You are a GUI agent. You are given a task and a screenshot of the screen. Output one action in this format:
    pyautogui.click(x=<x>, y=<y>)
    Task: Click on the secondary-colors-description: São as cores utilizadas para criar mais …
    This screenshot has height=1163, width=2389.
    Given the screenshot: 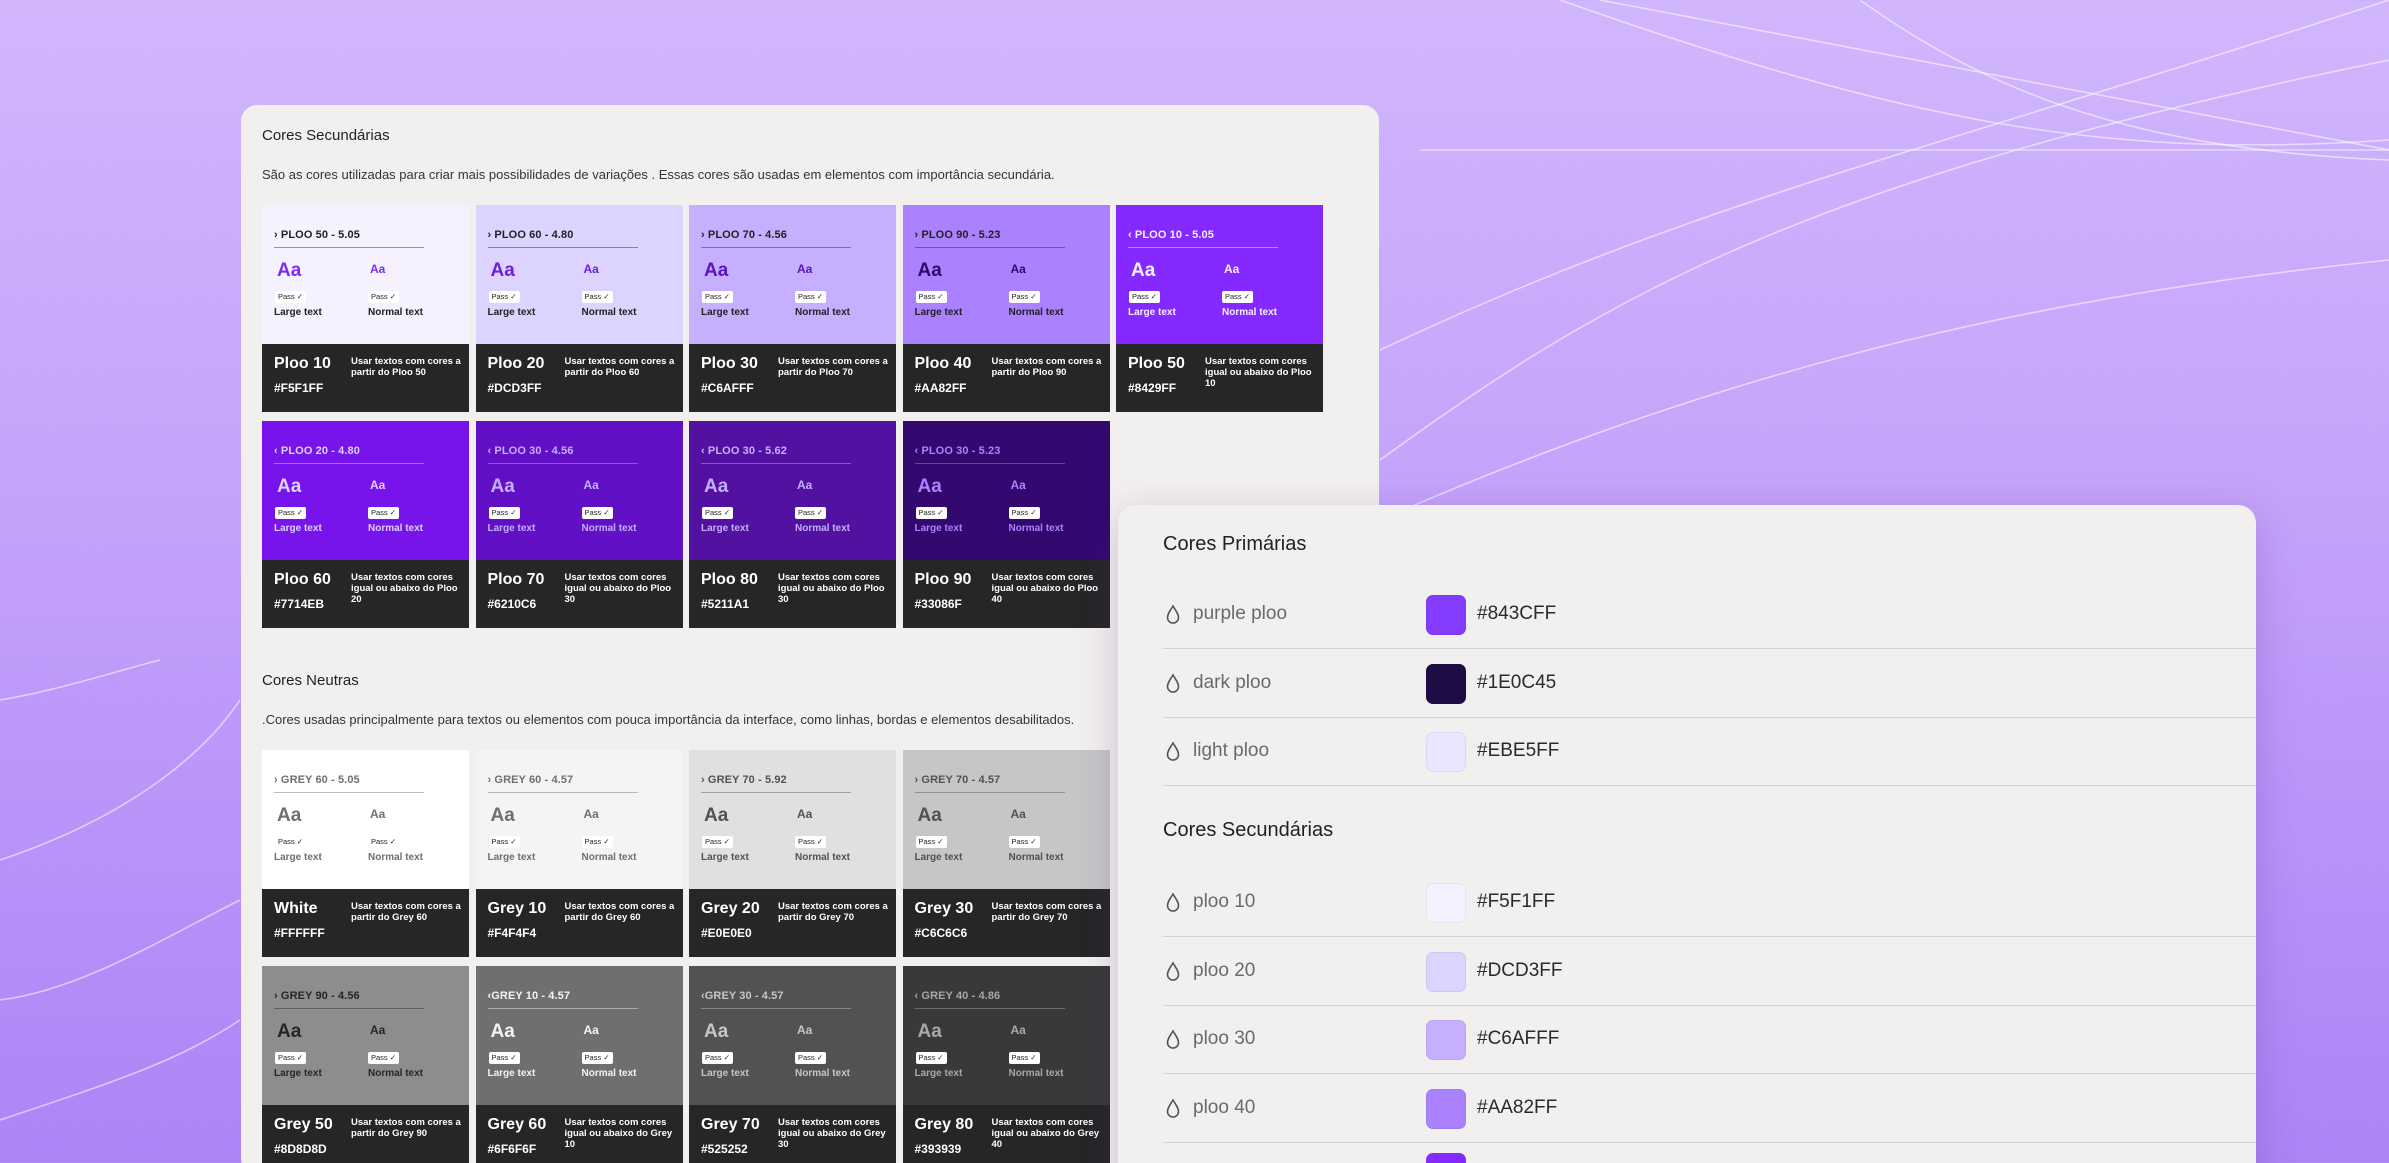 What is the action you would take?
    pyautogui.click(x=658, y=174)
    